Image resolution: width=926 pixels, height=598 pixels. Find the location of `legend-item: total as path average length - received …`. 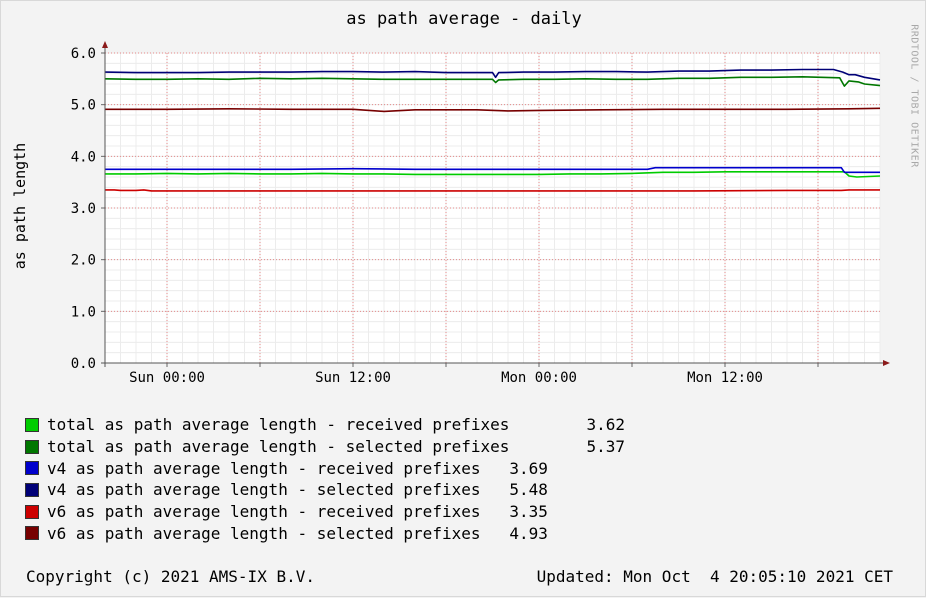

legend-item: total as path average length - received … is located at coordinates (325, 425).